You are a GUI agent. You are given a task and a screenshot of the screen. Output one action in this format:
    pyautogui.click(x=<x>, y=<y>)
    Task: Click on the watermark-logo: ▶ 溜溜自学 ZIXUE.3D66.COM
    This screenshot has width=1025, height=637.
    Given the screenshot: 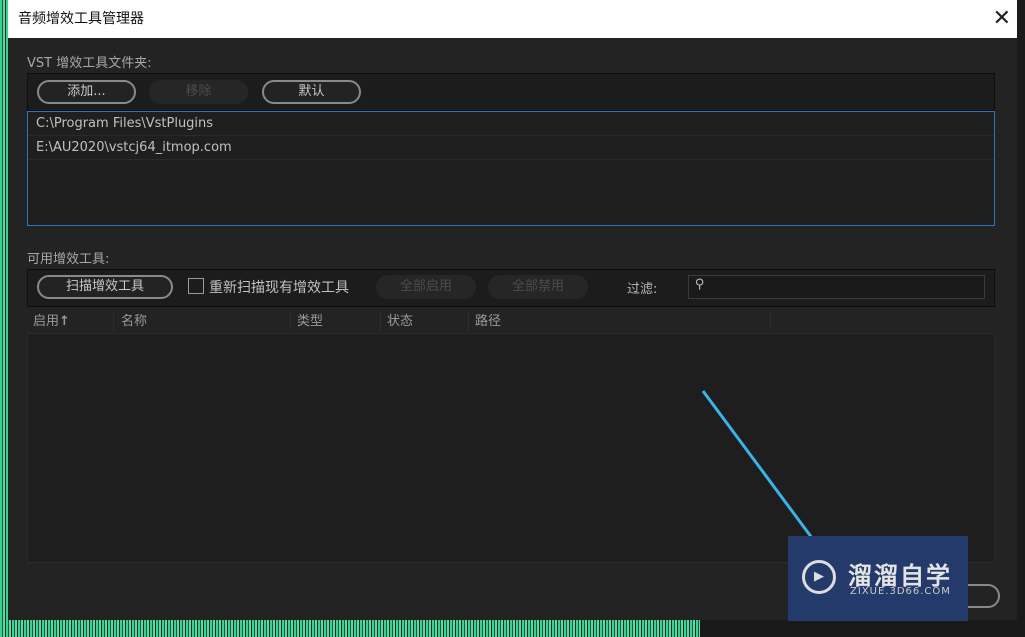 What is the action you would take?
    pyautogui.click(x=878, y=578)
    